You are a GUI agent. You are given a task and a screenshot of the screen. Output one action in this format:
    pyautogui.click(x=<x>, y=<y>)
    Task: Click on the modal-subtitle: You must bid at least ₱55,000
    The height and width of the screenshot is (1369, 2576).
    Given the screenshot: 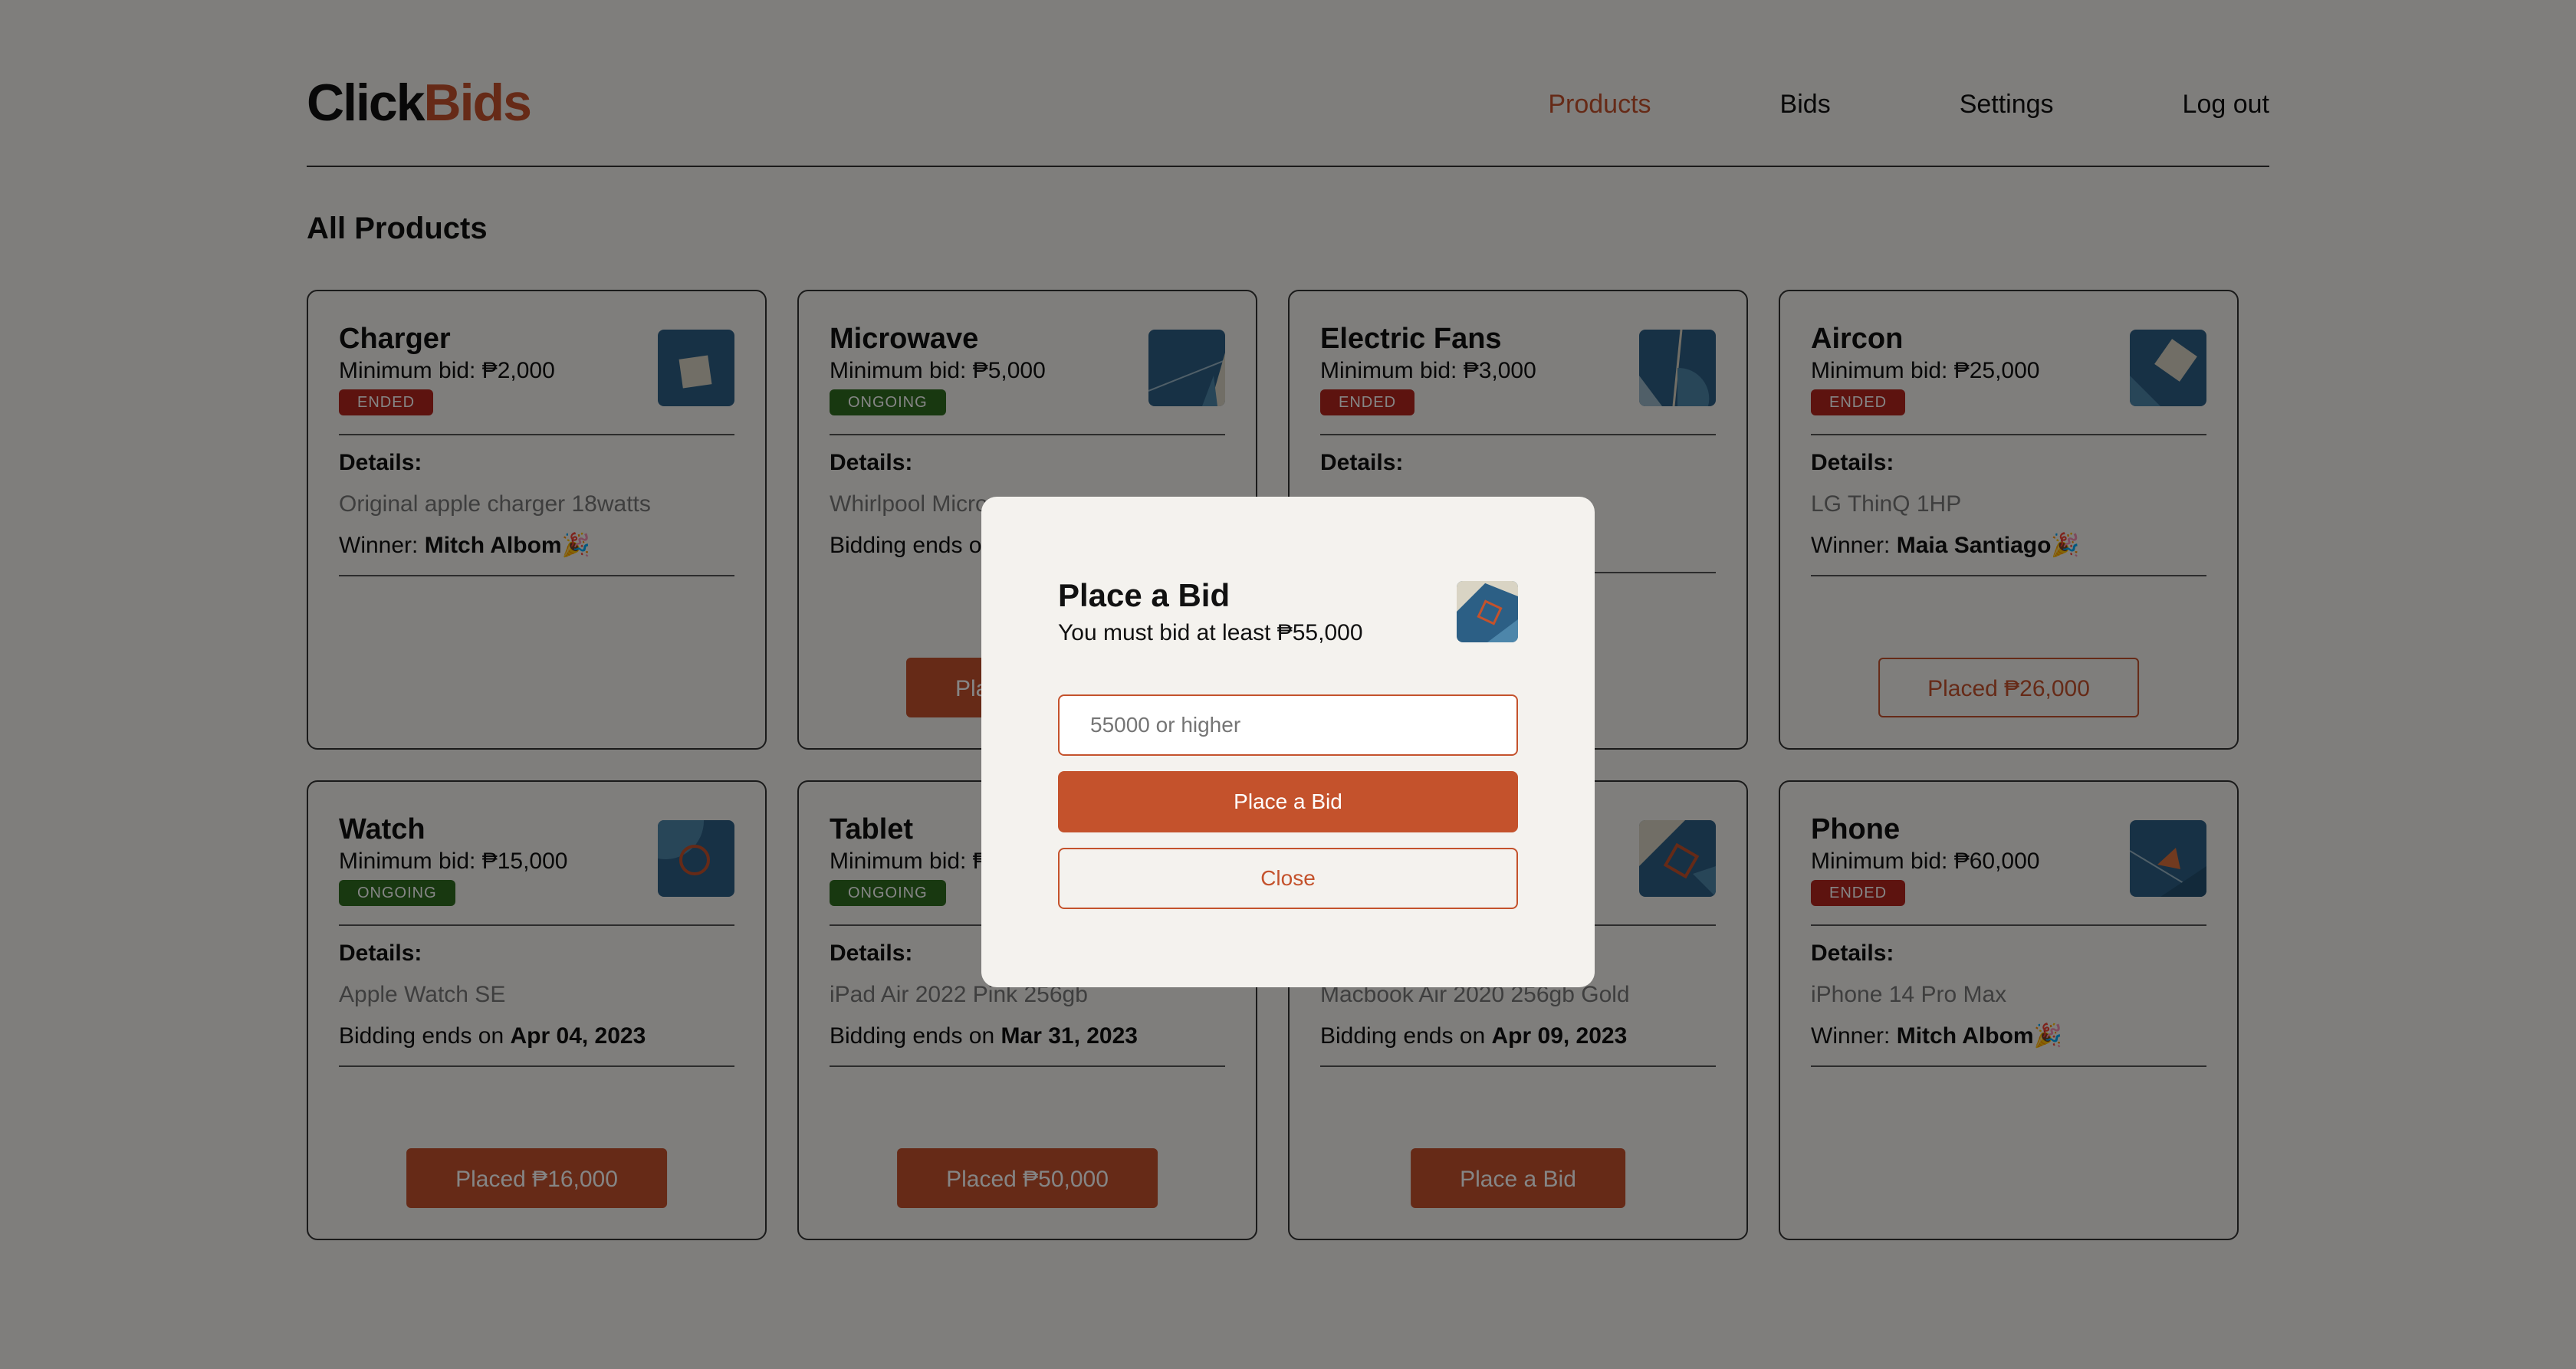 What is the action you would take?
    pyautogui.click(x=1211, y=632)
    